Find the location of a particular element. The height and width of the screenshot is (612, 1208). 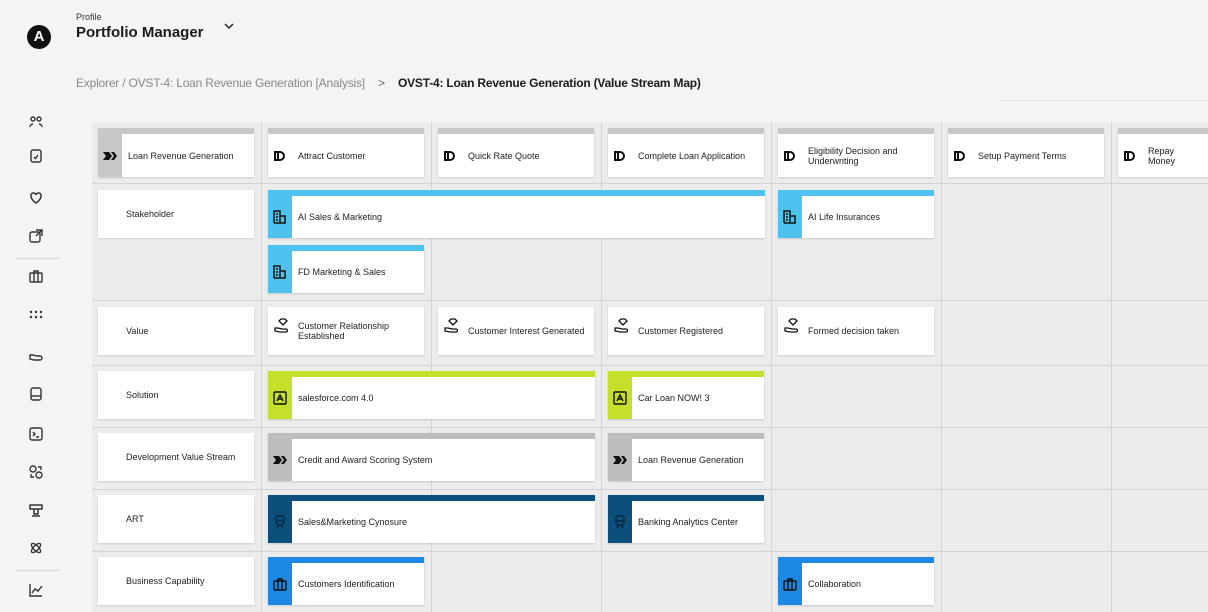

value-card: Customer Relationship Established is located at coordinates (346, 331).